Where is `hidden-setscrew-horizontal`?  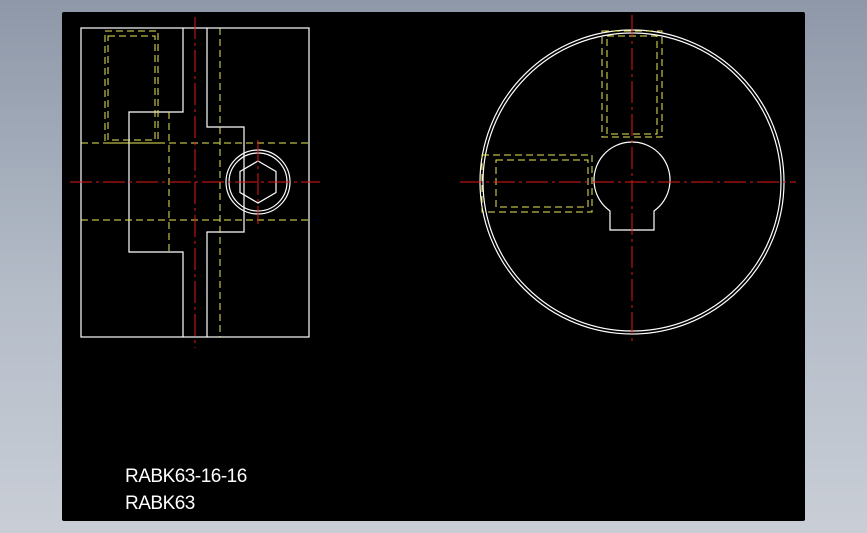 hidden-setscrew-horizontal is located at coordinates (537, 183).